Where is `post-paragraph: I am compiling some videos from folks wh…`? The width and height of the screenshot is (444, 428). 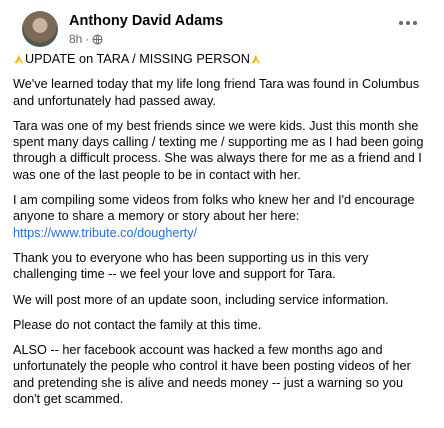
post-paragraph: I am compiling some videos from folks wh… is located at coordinates (214, 208).